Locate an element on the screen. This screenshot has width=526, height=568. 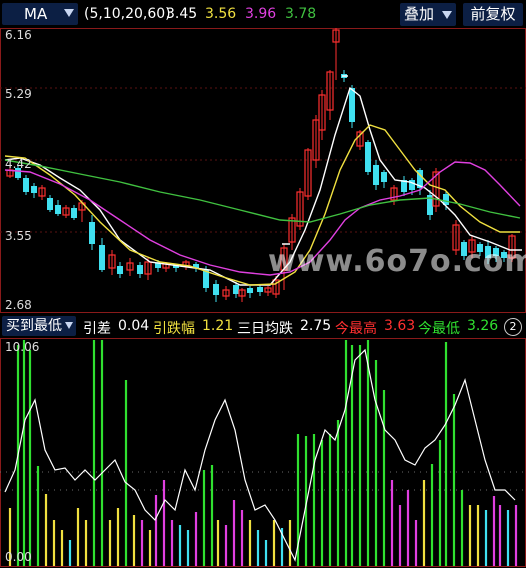
ind-value-jinzuigao: 3.63 is located at coordinates (400, 326).